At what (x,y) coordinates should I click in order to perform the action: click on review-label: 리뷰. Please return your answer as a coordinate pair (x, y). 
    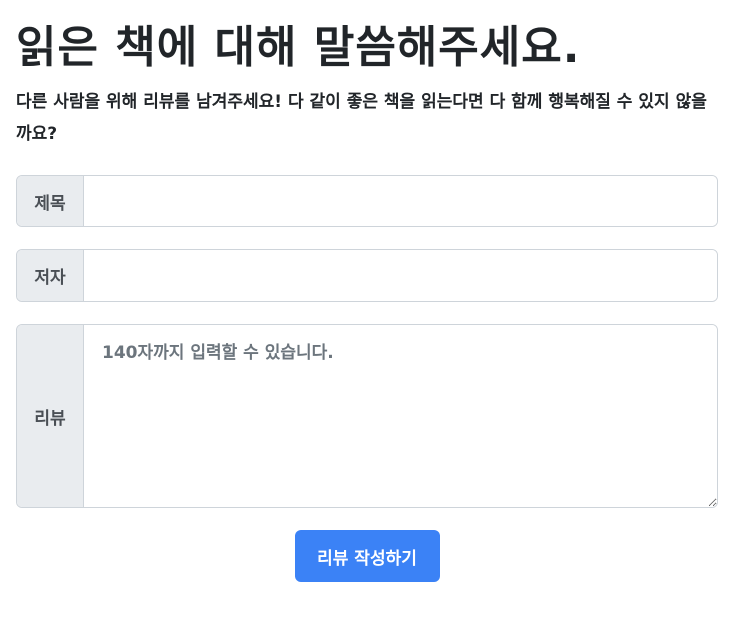
    Looking at the image, I should click on (50, 416).